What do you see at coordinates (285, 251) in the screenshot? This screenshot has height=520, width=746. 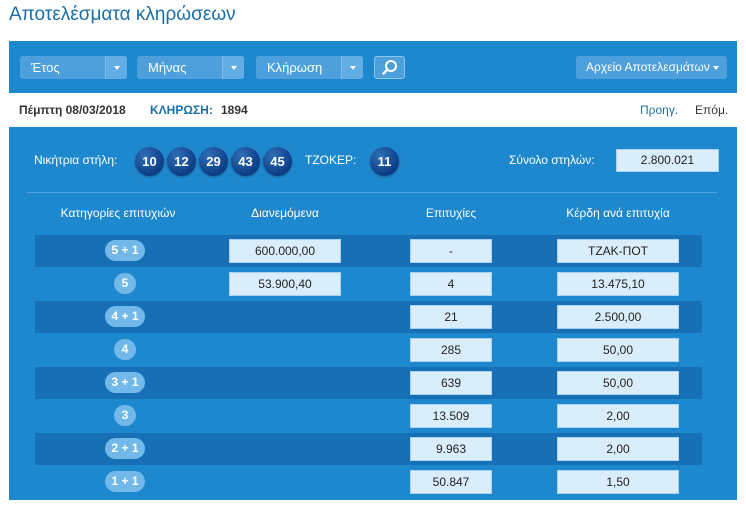 I see `distributed-cell: 600.000,00` at bounding box center [285, 251].